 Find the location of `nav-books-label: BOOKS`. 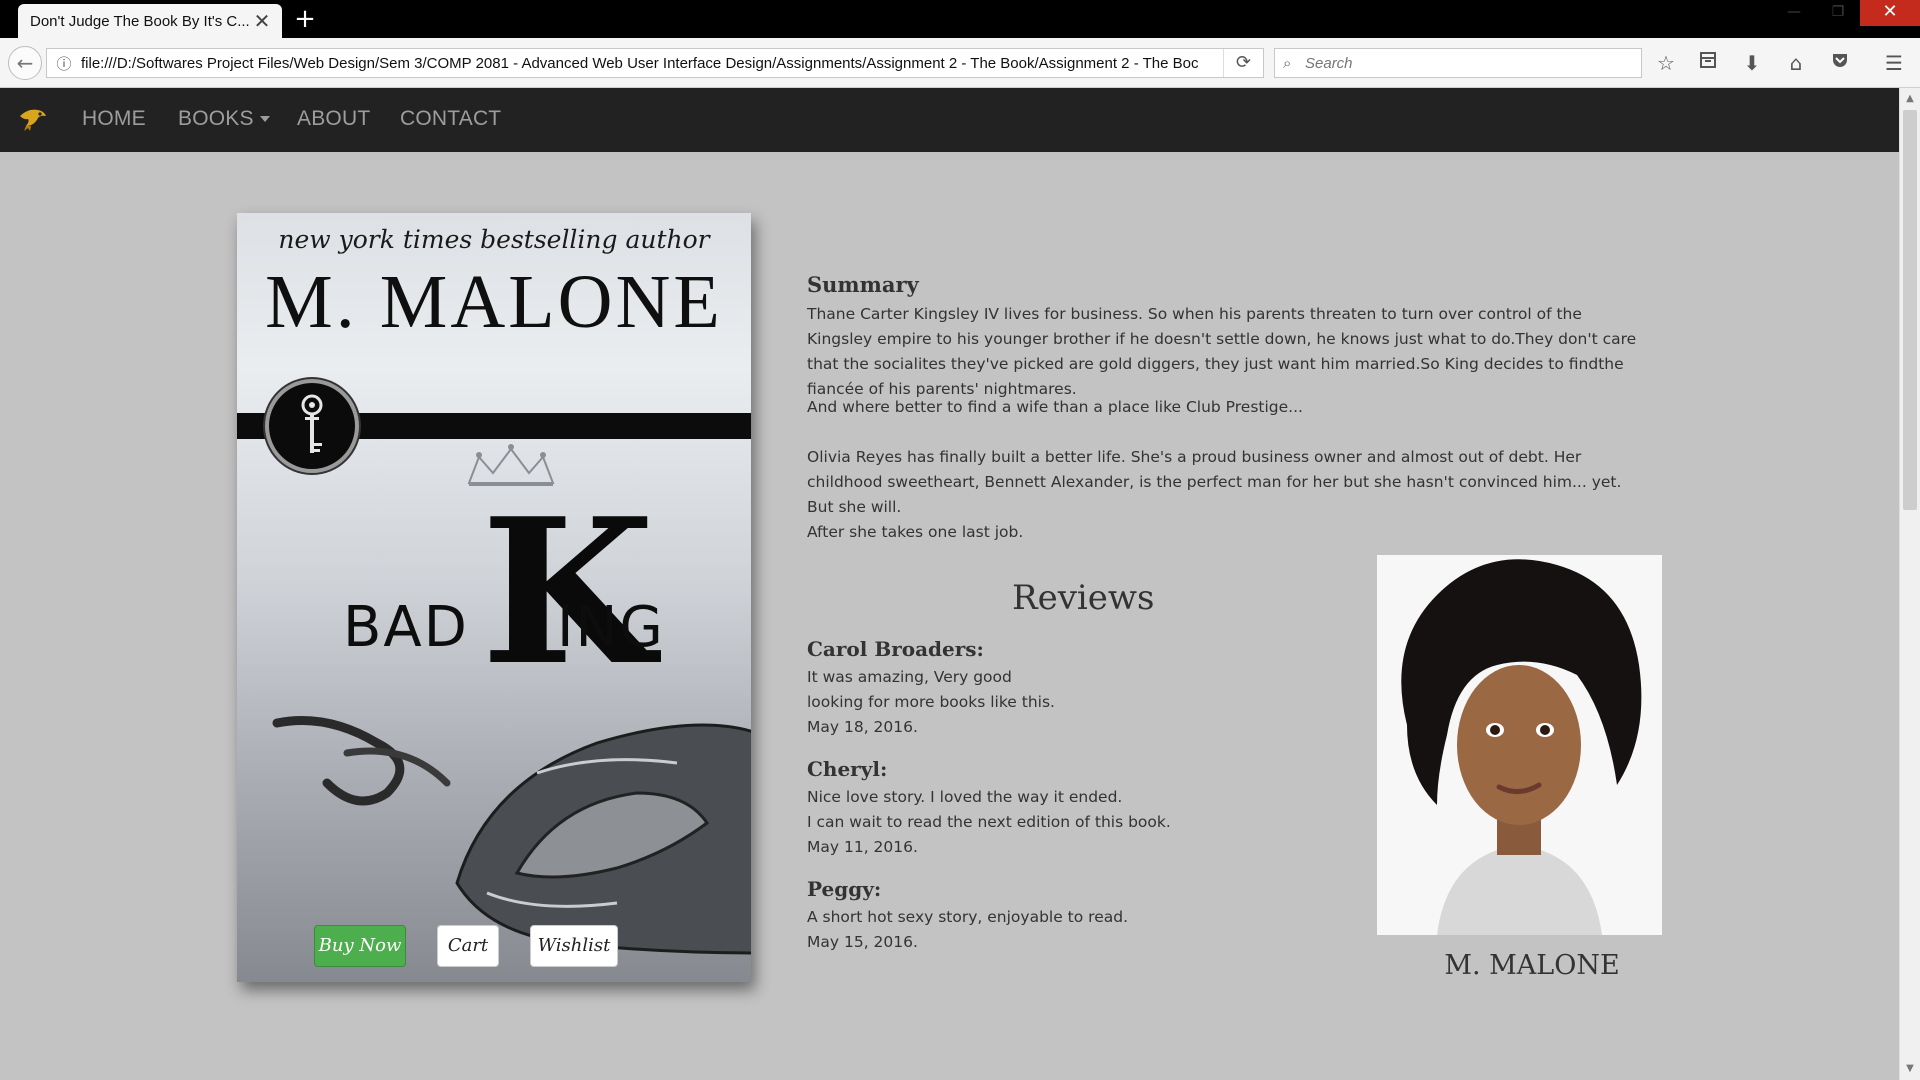

nav-books-label: BOOKS is located at coordinates (216, 118).